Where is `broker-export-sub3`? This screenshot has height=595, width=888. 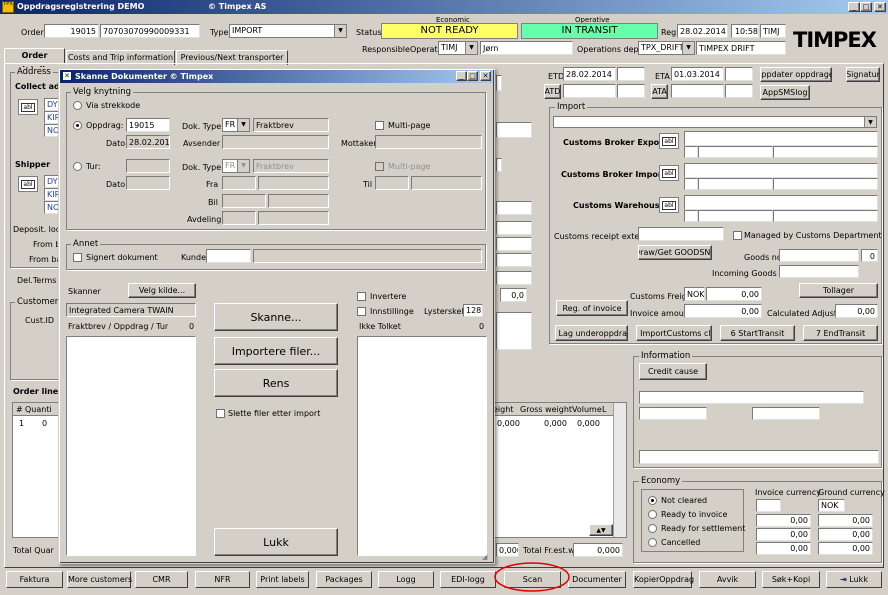
broker-export-sub3 is located at coordinates (825, 152).